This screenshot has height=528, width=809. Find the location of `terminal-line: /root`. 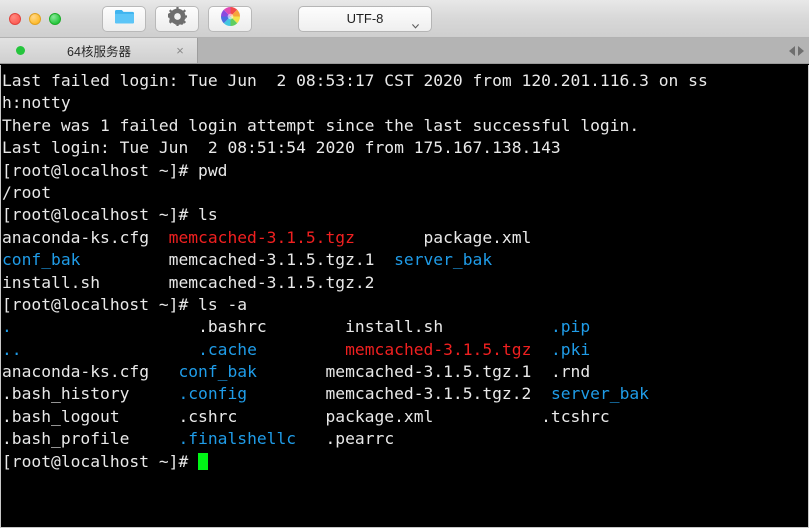

terminal-line: /root is located at coordinates (405, 193).